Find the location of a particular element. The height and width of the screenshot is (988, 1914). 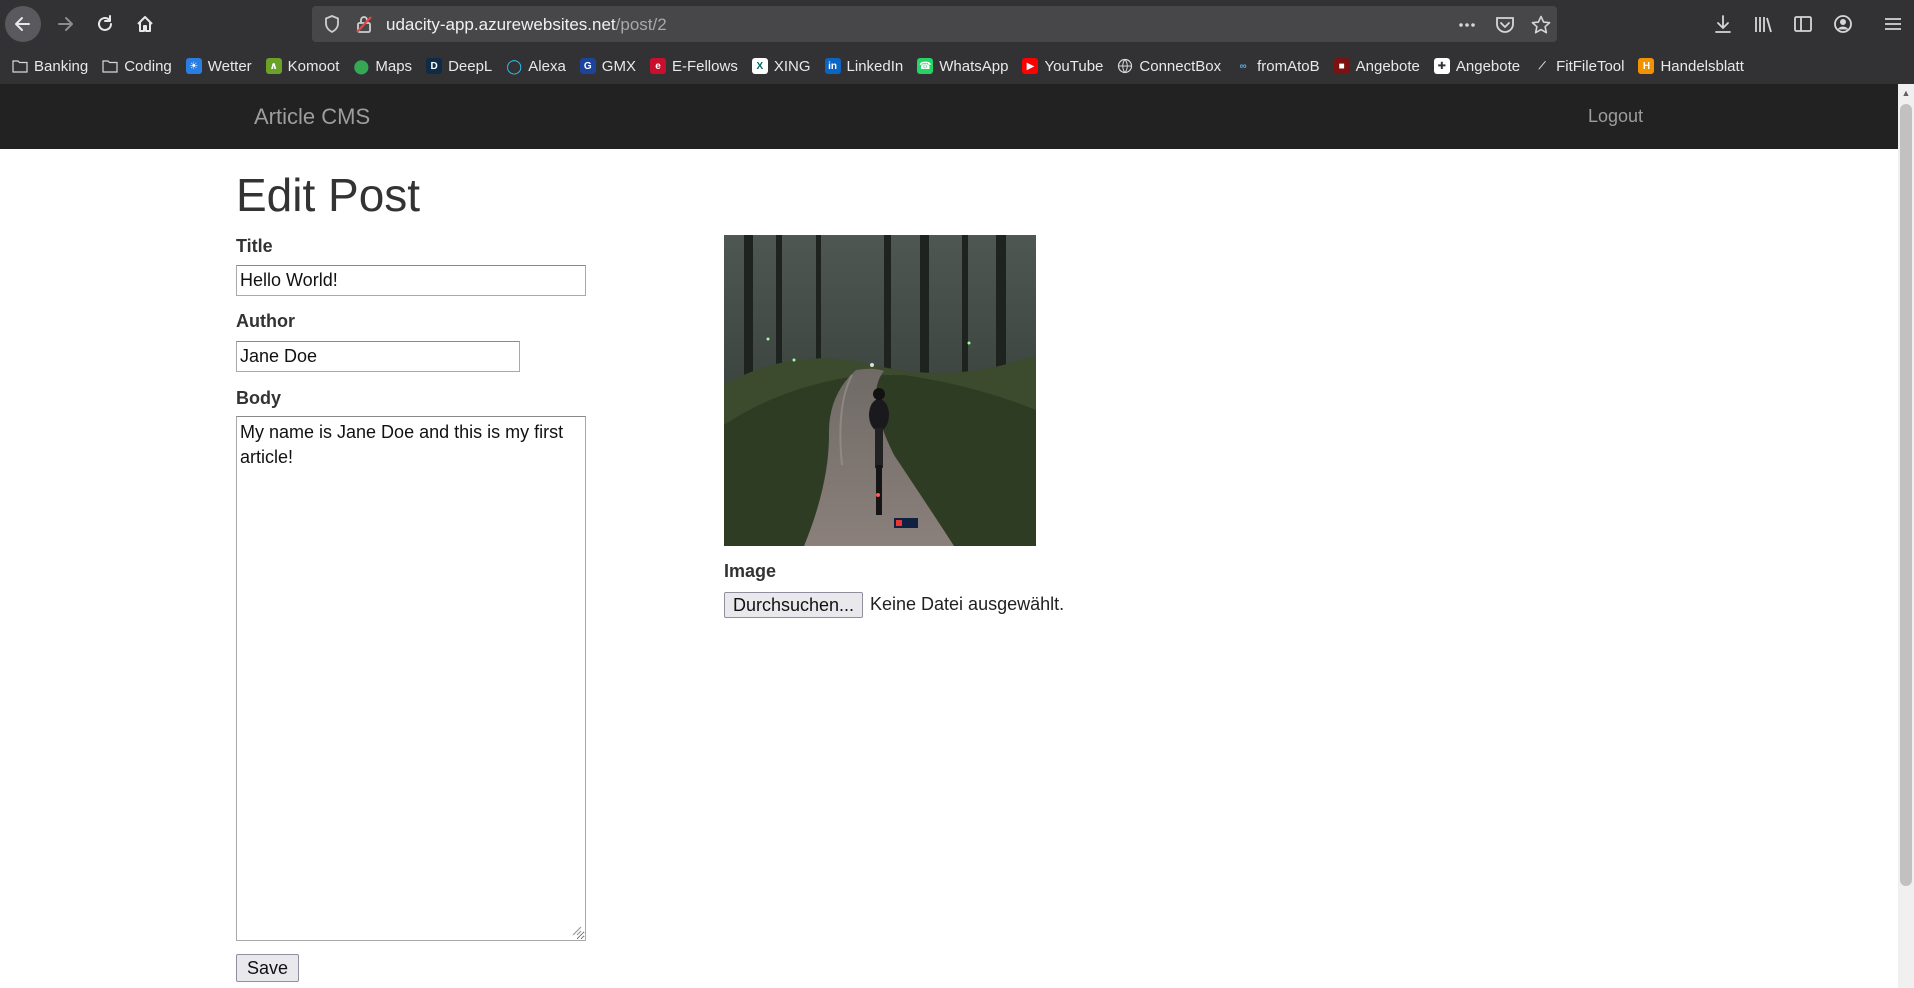

bookmark-youtube: ▶ YouTube is located at coordinates (1062, 66).